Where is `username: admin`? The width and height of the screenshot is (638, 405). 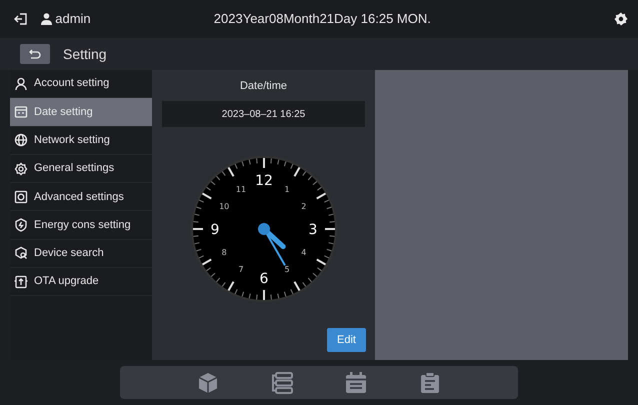
username: admin is located at coordinates (73, 19).